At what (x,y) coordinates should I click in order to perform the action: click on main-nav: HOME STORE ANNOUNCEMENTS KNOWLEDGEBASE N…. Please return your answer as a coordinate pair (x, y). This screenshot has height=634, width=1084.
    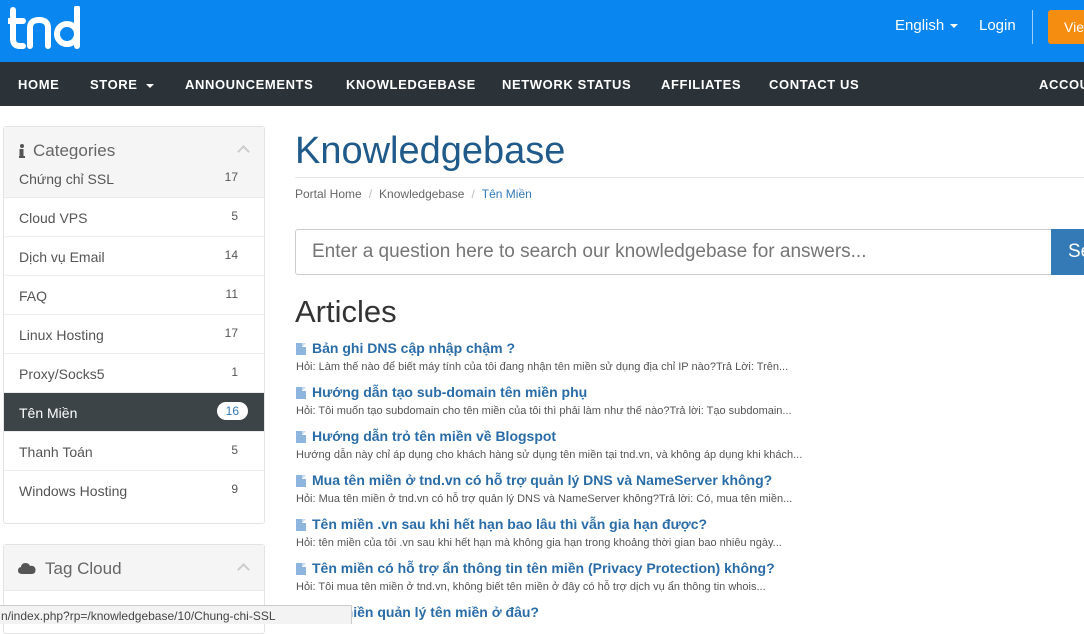
    Looking at the image, I should click on (542, 84).